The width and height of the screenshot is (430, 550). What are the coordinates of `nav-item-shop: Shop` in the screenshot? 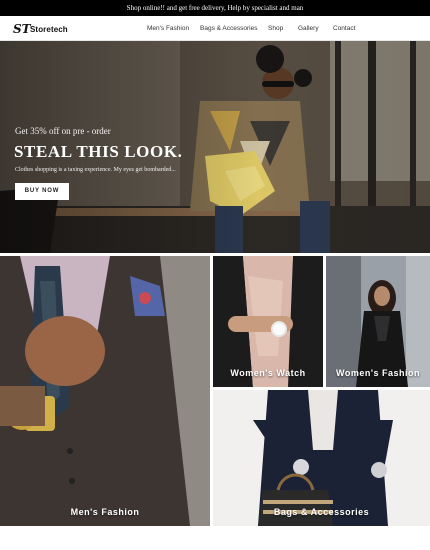 It's located at (275, 28).